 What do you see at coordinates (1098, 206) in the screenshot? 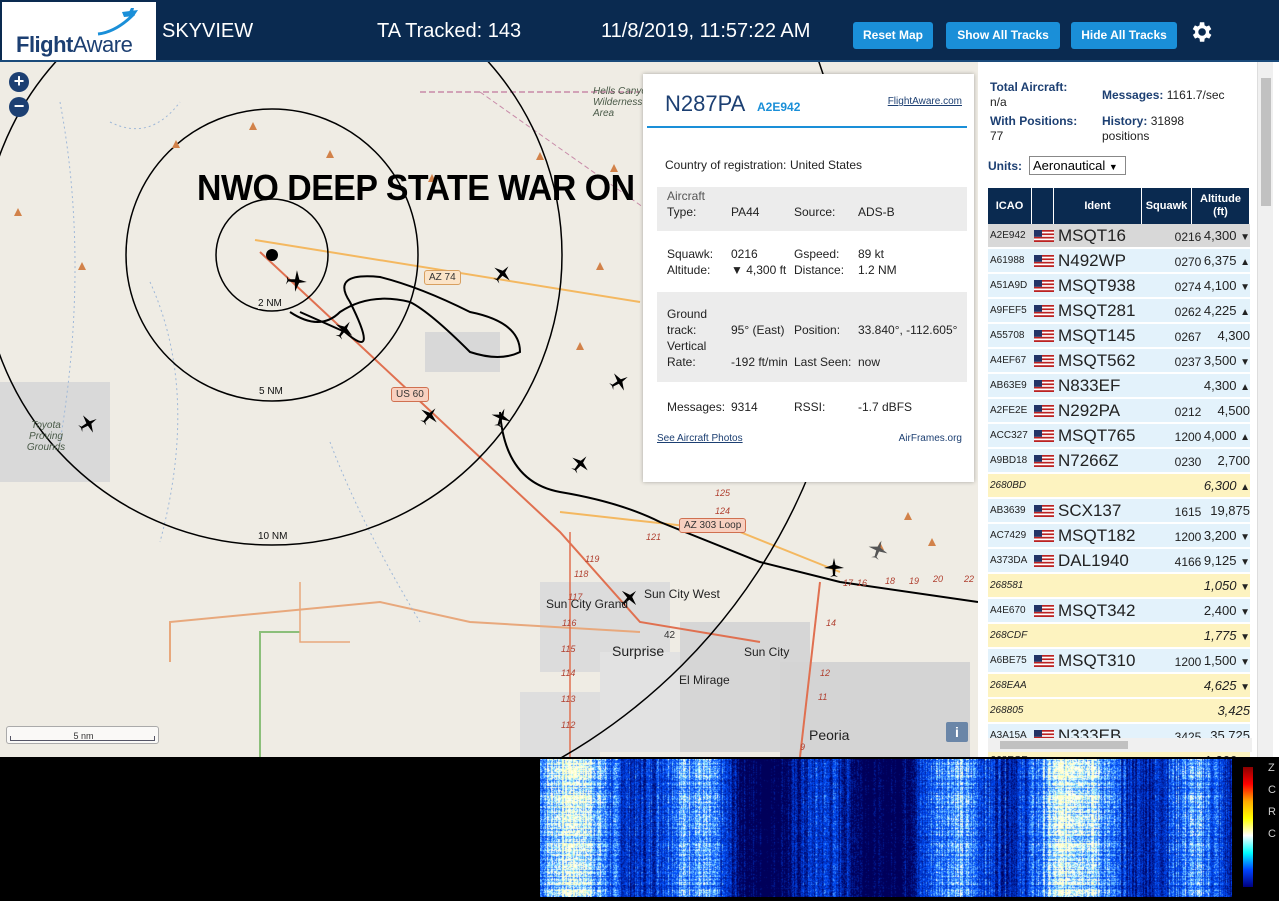
I see `col-ident: Ident` at bounding box center [1098, 206].